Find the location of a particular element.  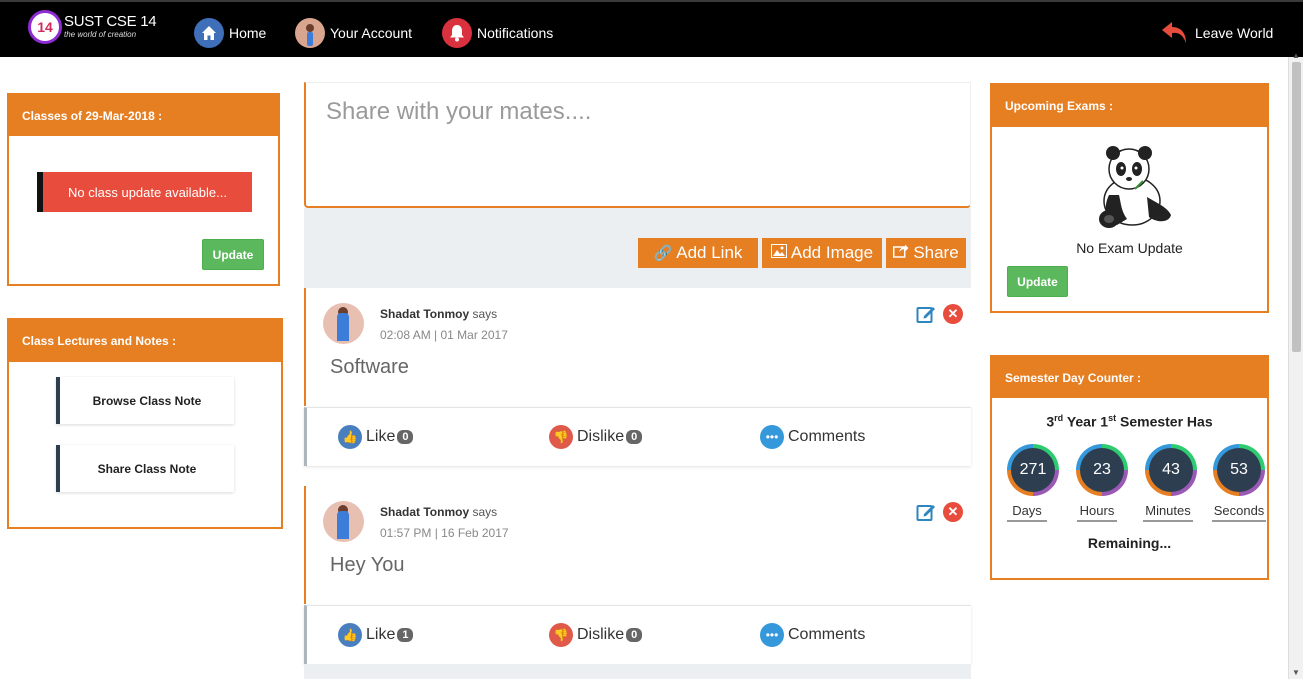

nav-account: Your Account is located at coordinates (353, 33).